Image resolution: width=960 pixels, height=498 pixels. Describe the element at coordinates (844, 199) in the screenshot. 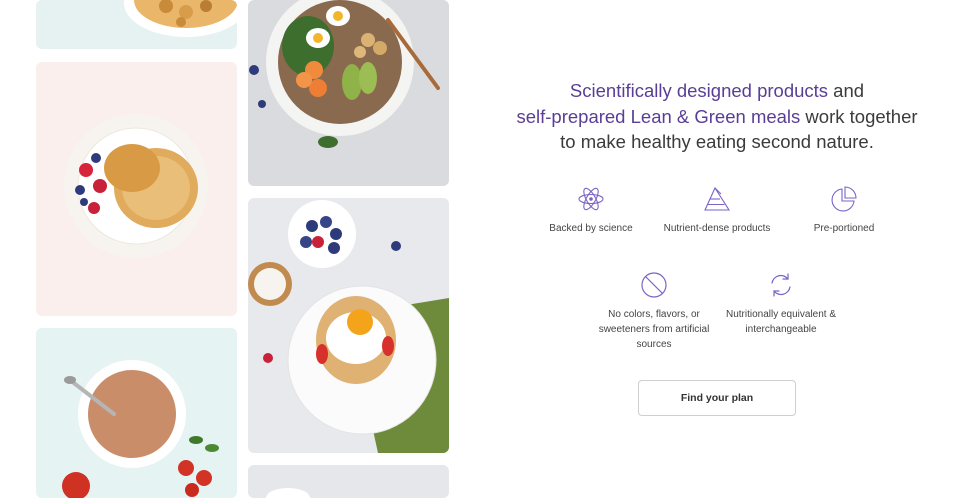

I see `pie-chart-icon` at that location.